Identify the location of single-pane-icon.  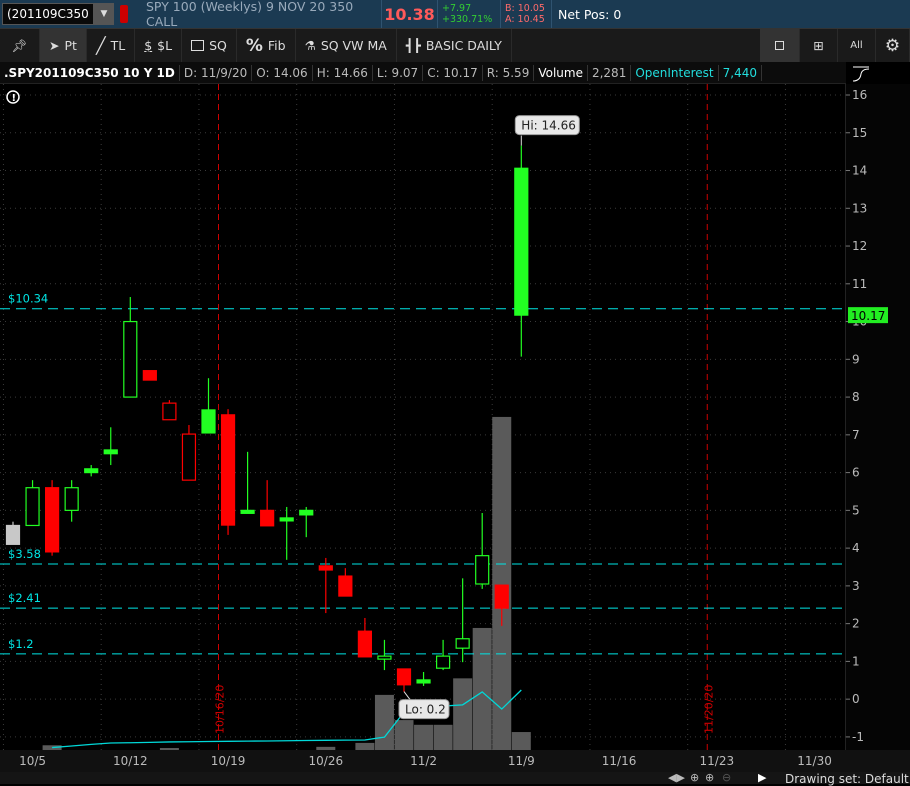
(779, 45).